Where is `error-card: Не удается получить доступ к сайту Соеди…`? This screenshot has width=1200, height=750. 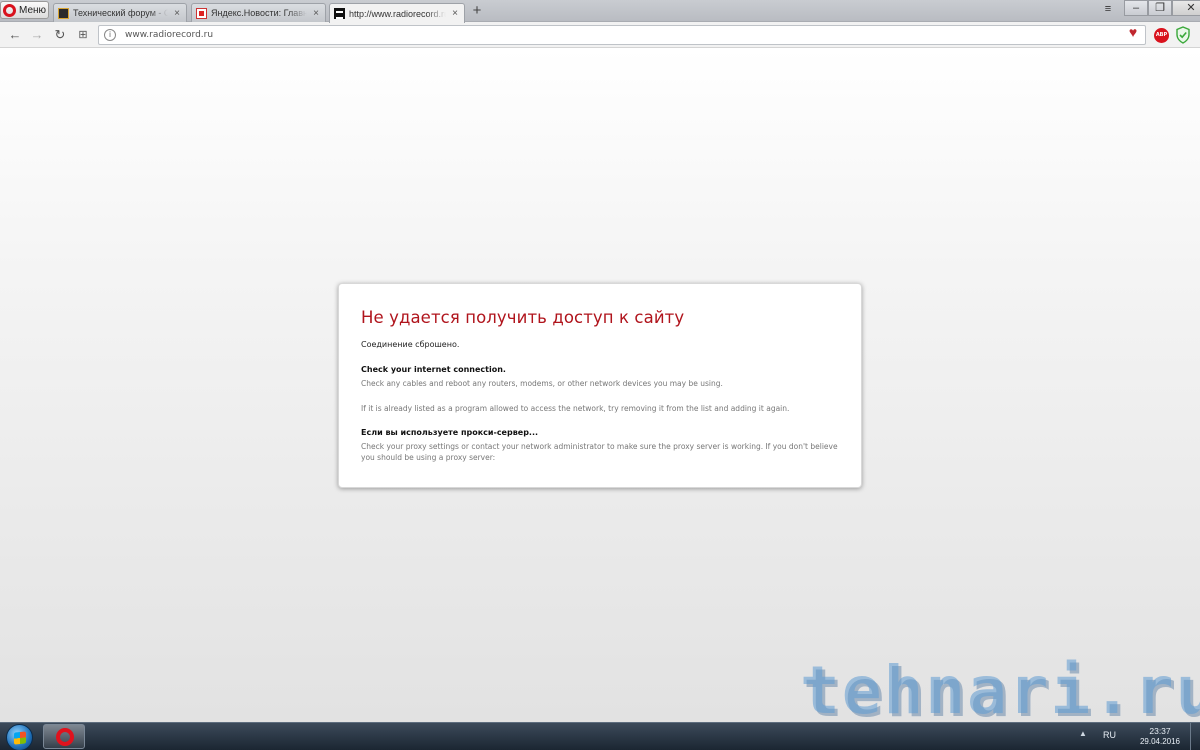 error-card: Не удается получить доступ к сайту Соеди… is located at coordinates (600, 385).